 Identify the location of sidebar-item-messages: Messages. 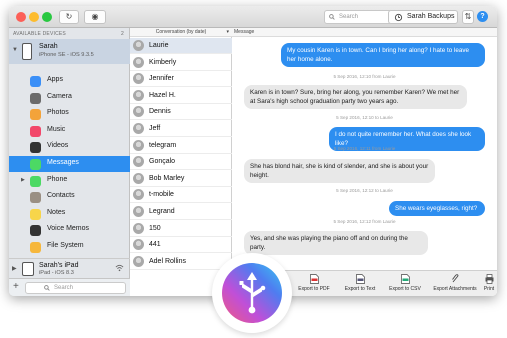
(69, 164).